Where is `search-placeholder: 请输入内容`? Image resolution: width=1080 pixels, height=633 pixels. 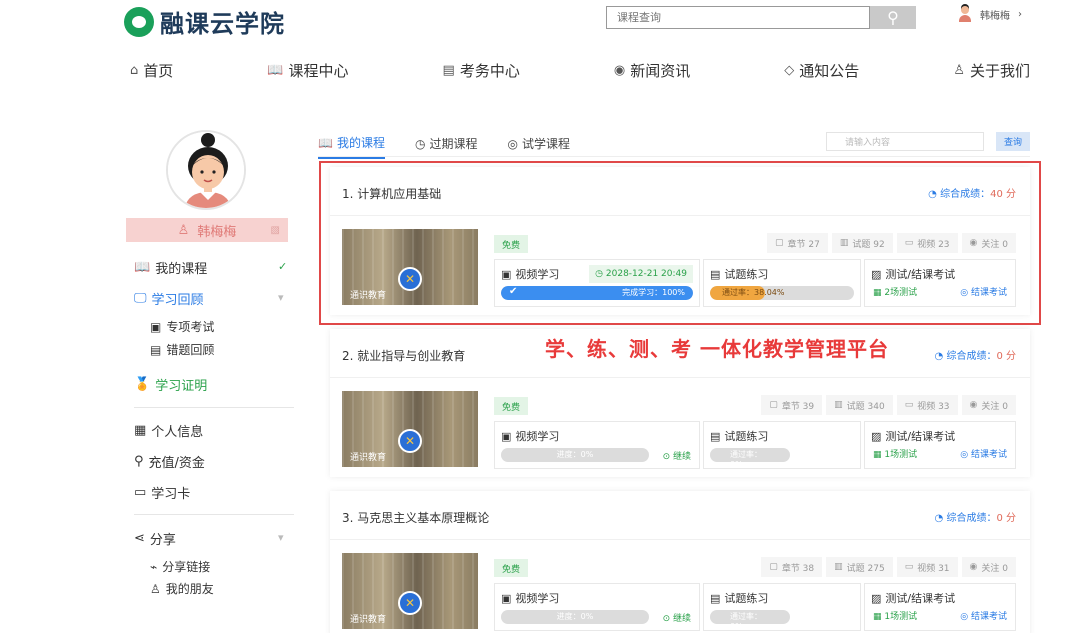 search-placeholder: 请输入内容 is located at coordinates (868, 143).